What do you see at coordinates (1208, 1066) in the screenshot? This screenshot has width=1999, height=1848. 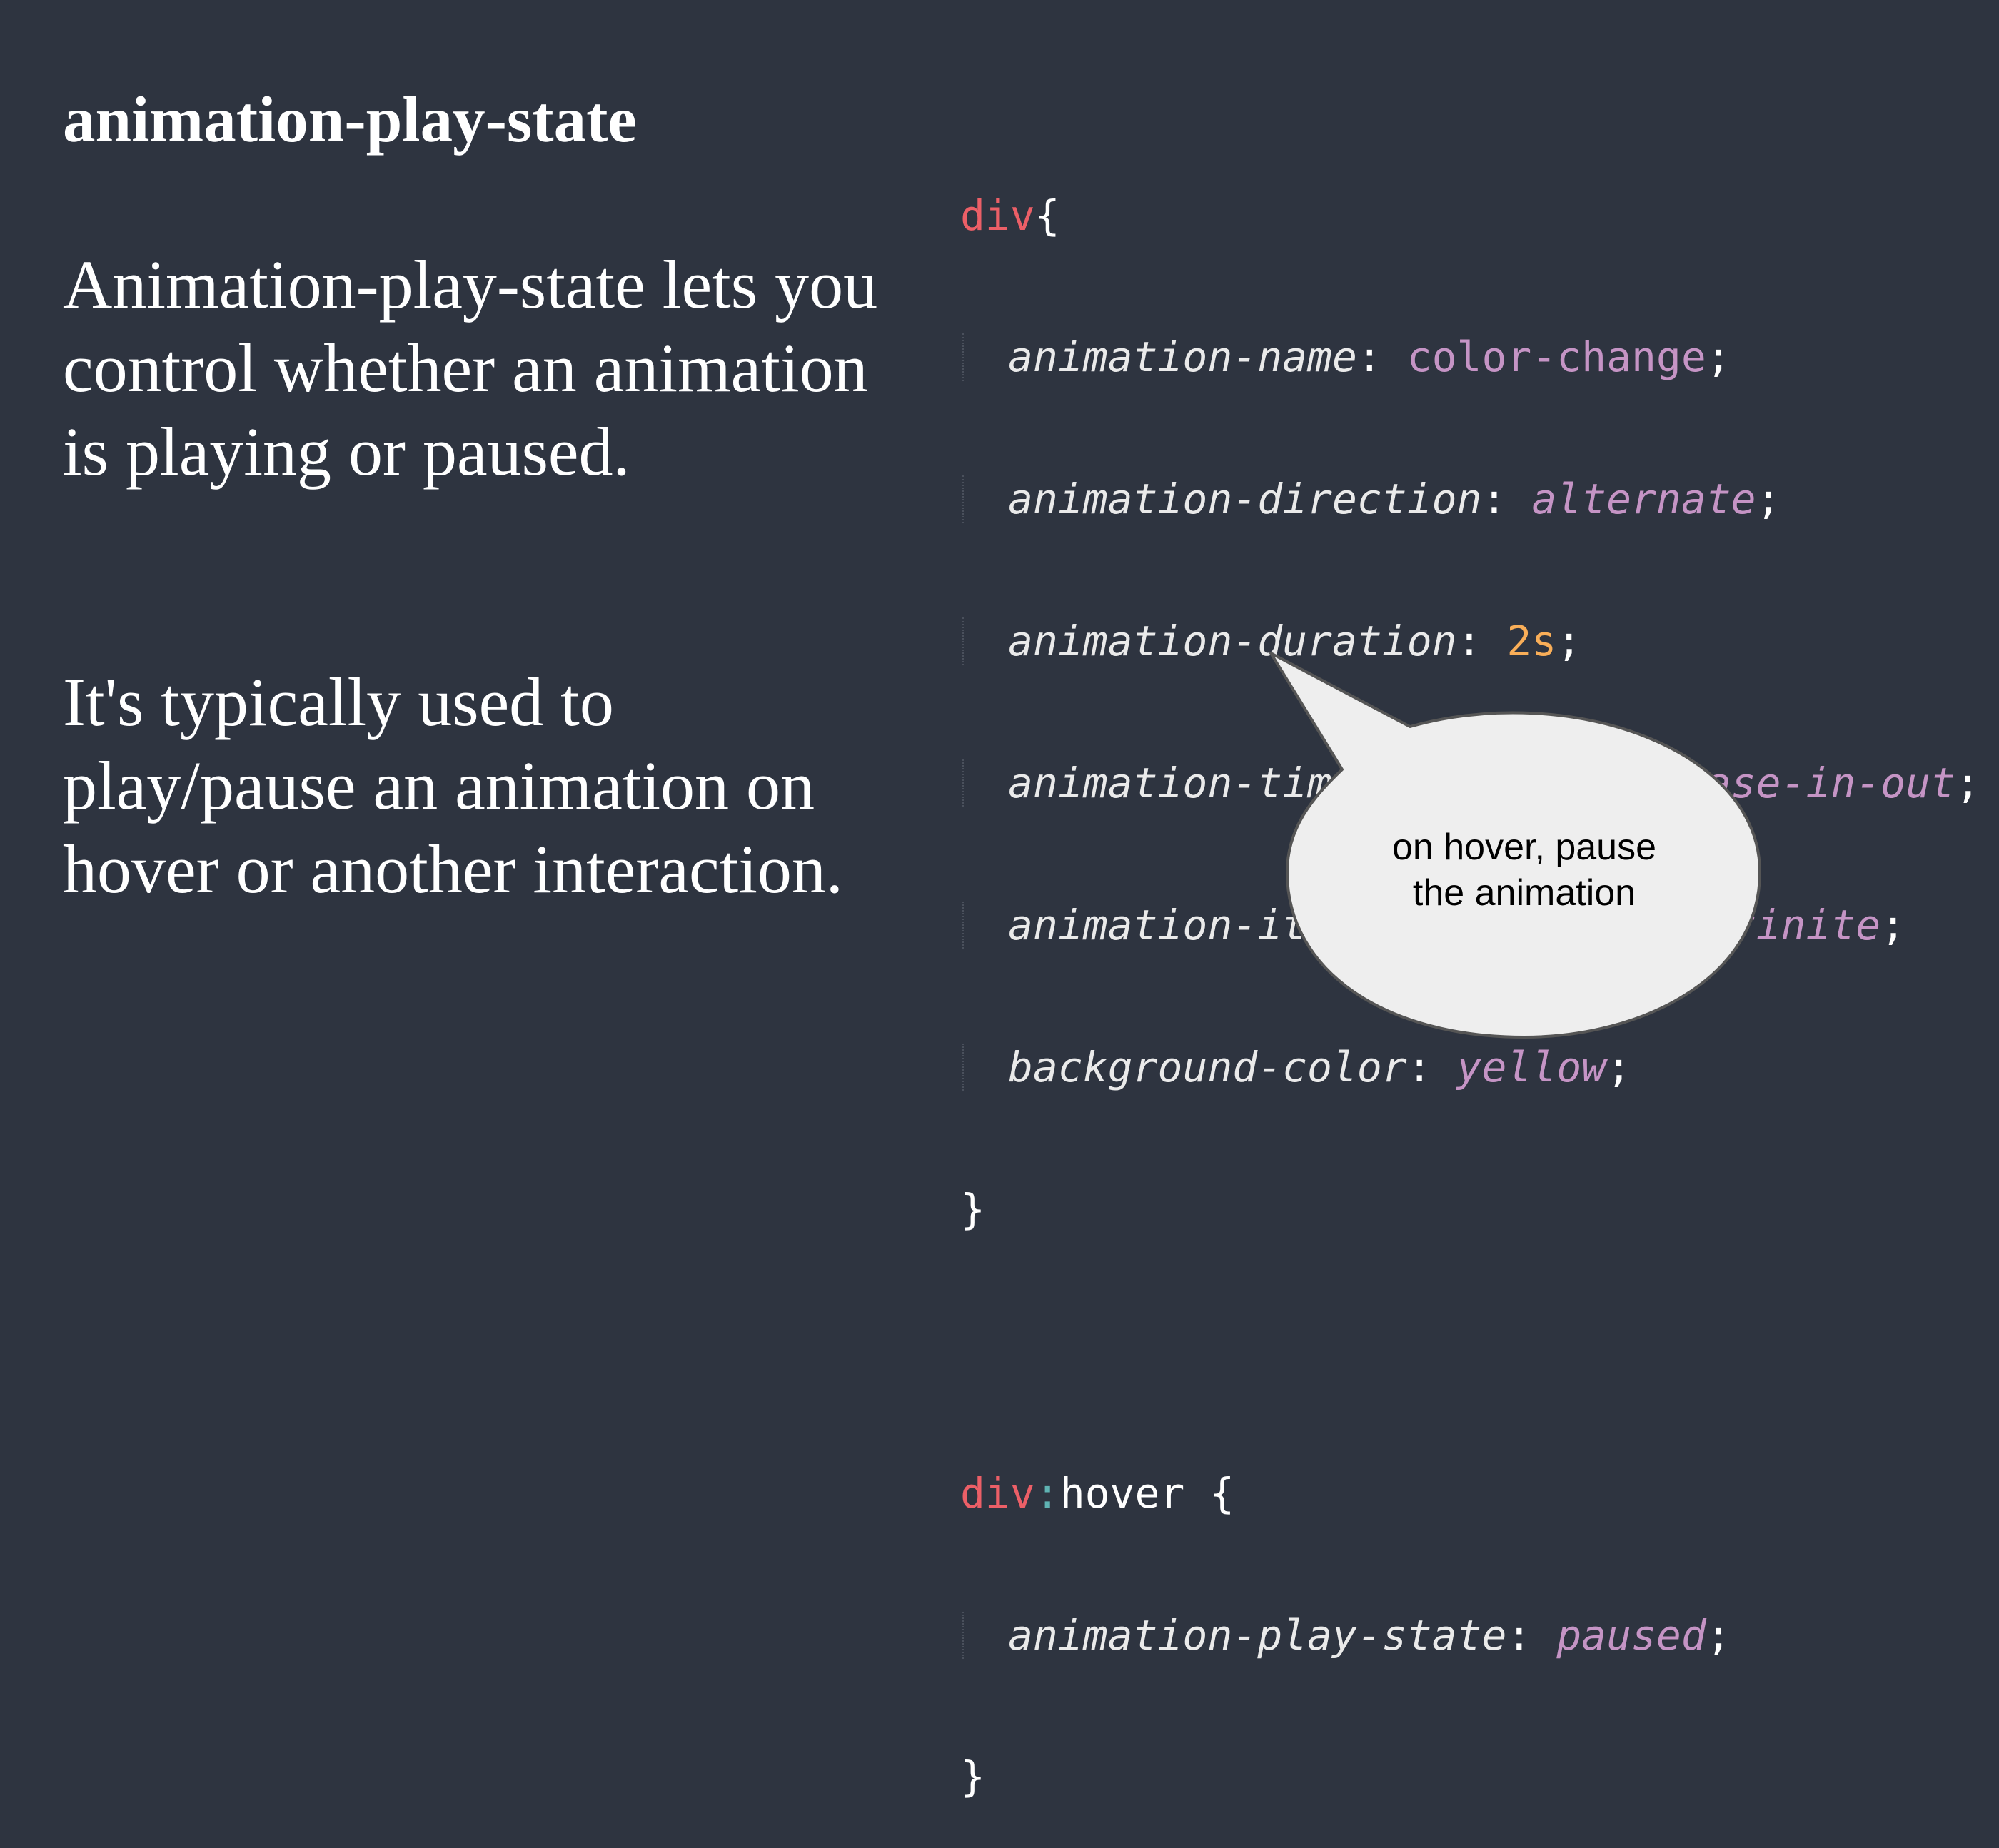 I see `css-property: background-color` at bounding box center [1208, 1066].